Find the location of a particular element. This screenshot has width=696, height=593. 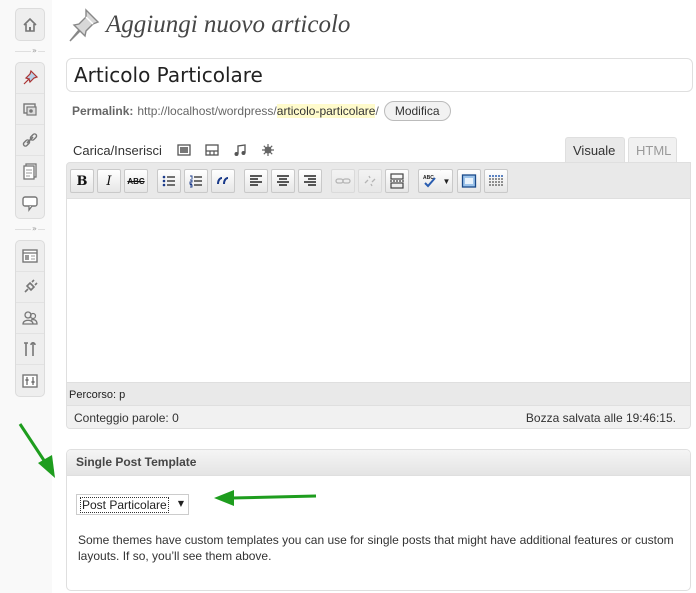

kitchen-sink-icon is located at coordinates (496, 180).